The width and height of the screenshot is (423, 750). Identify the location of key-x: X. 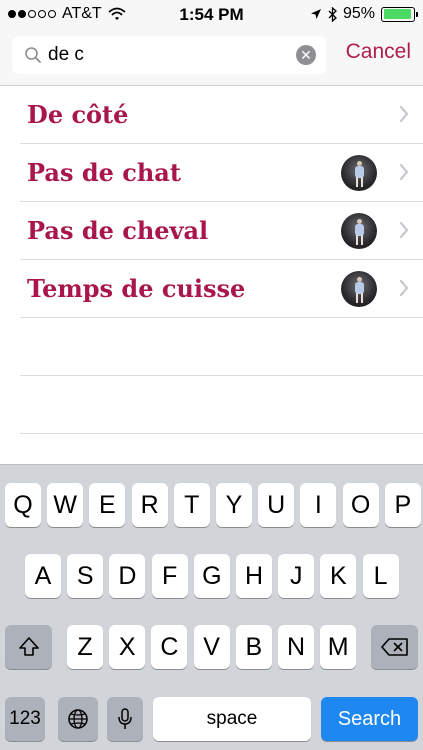
(127, 647).